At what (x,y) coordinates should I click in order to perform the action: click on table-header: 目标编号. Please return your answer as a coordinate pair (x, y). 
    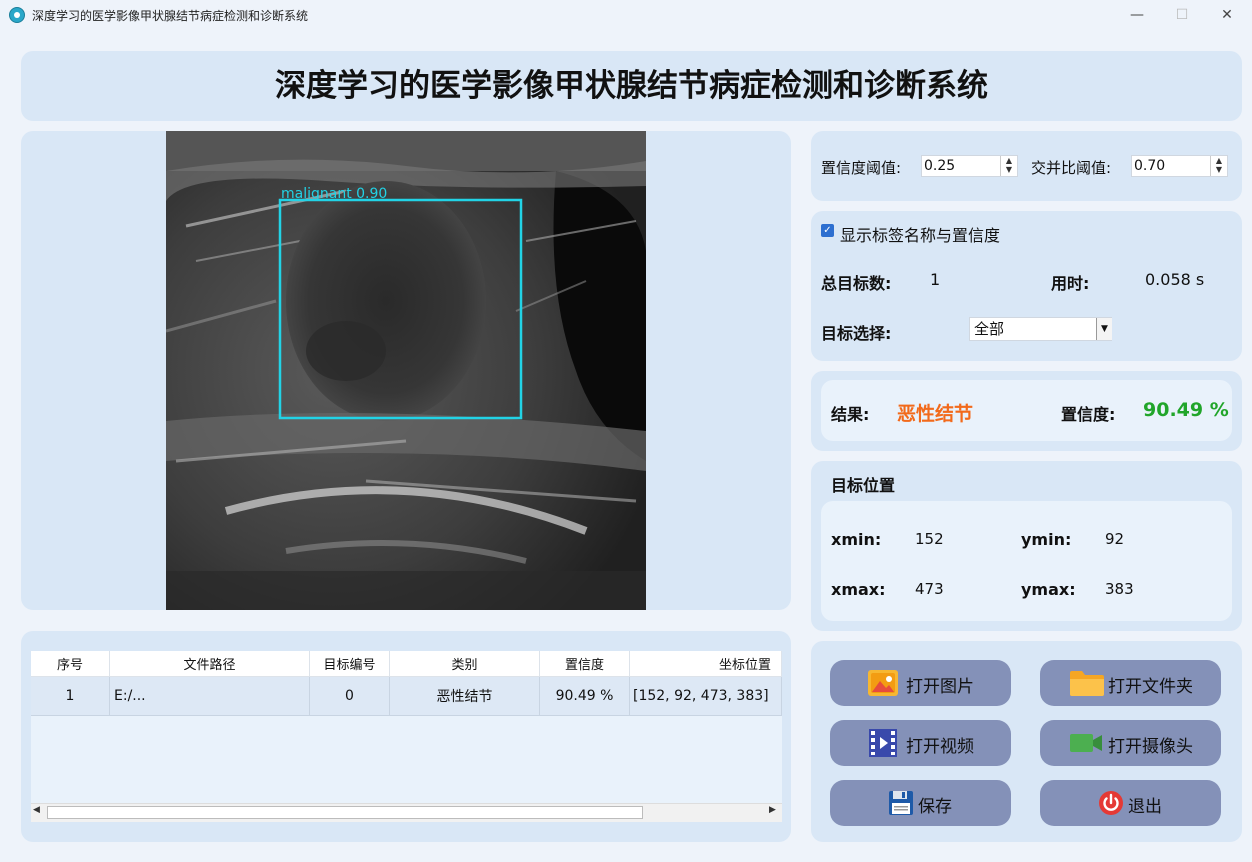
    Looking at the image, I should click on (349, 664).